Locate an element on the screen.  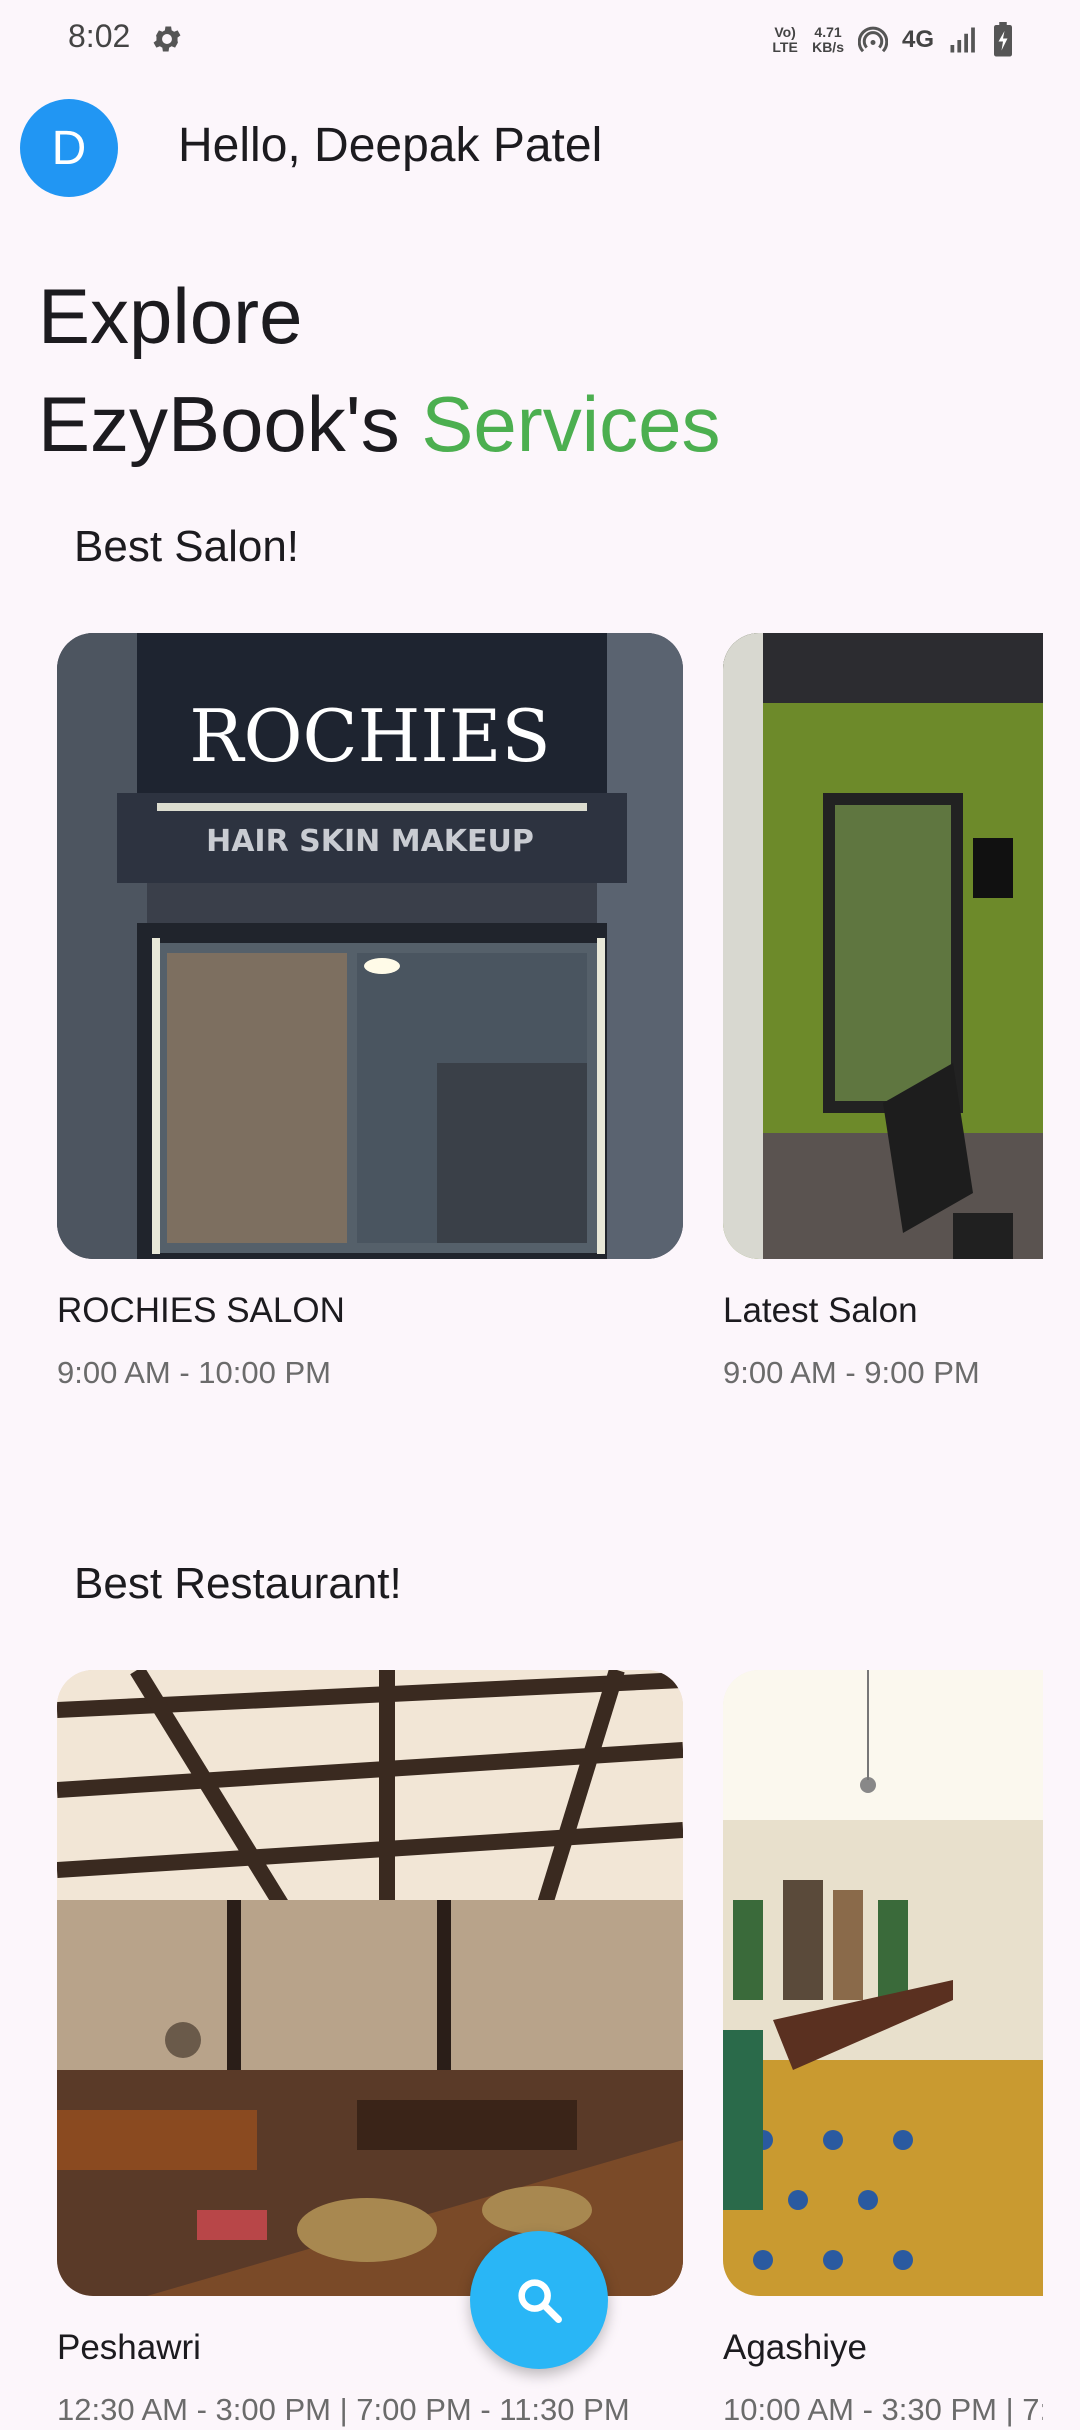
title-line-1: Explore is located at coordinates (170, 316).